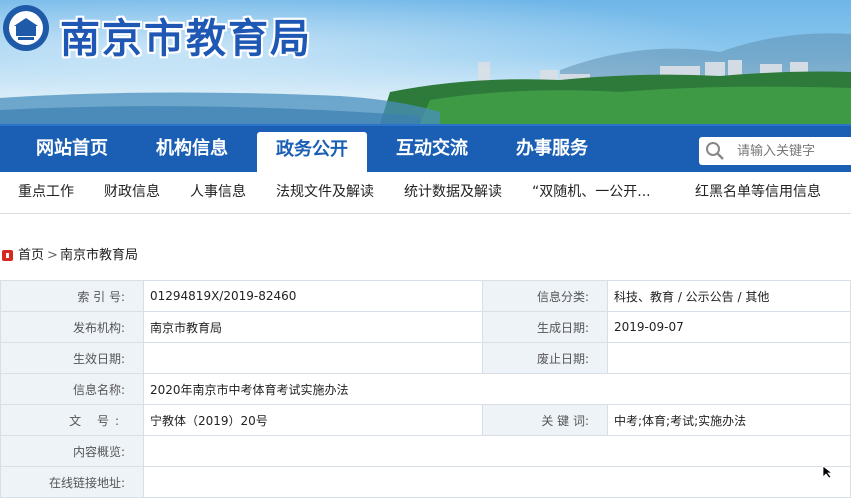  Describe the element at coordinates (729, 296) in the screenshot. I see `category-value: 科技、教育 / 公示公告 / 其他` at that location.